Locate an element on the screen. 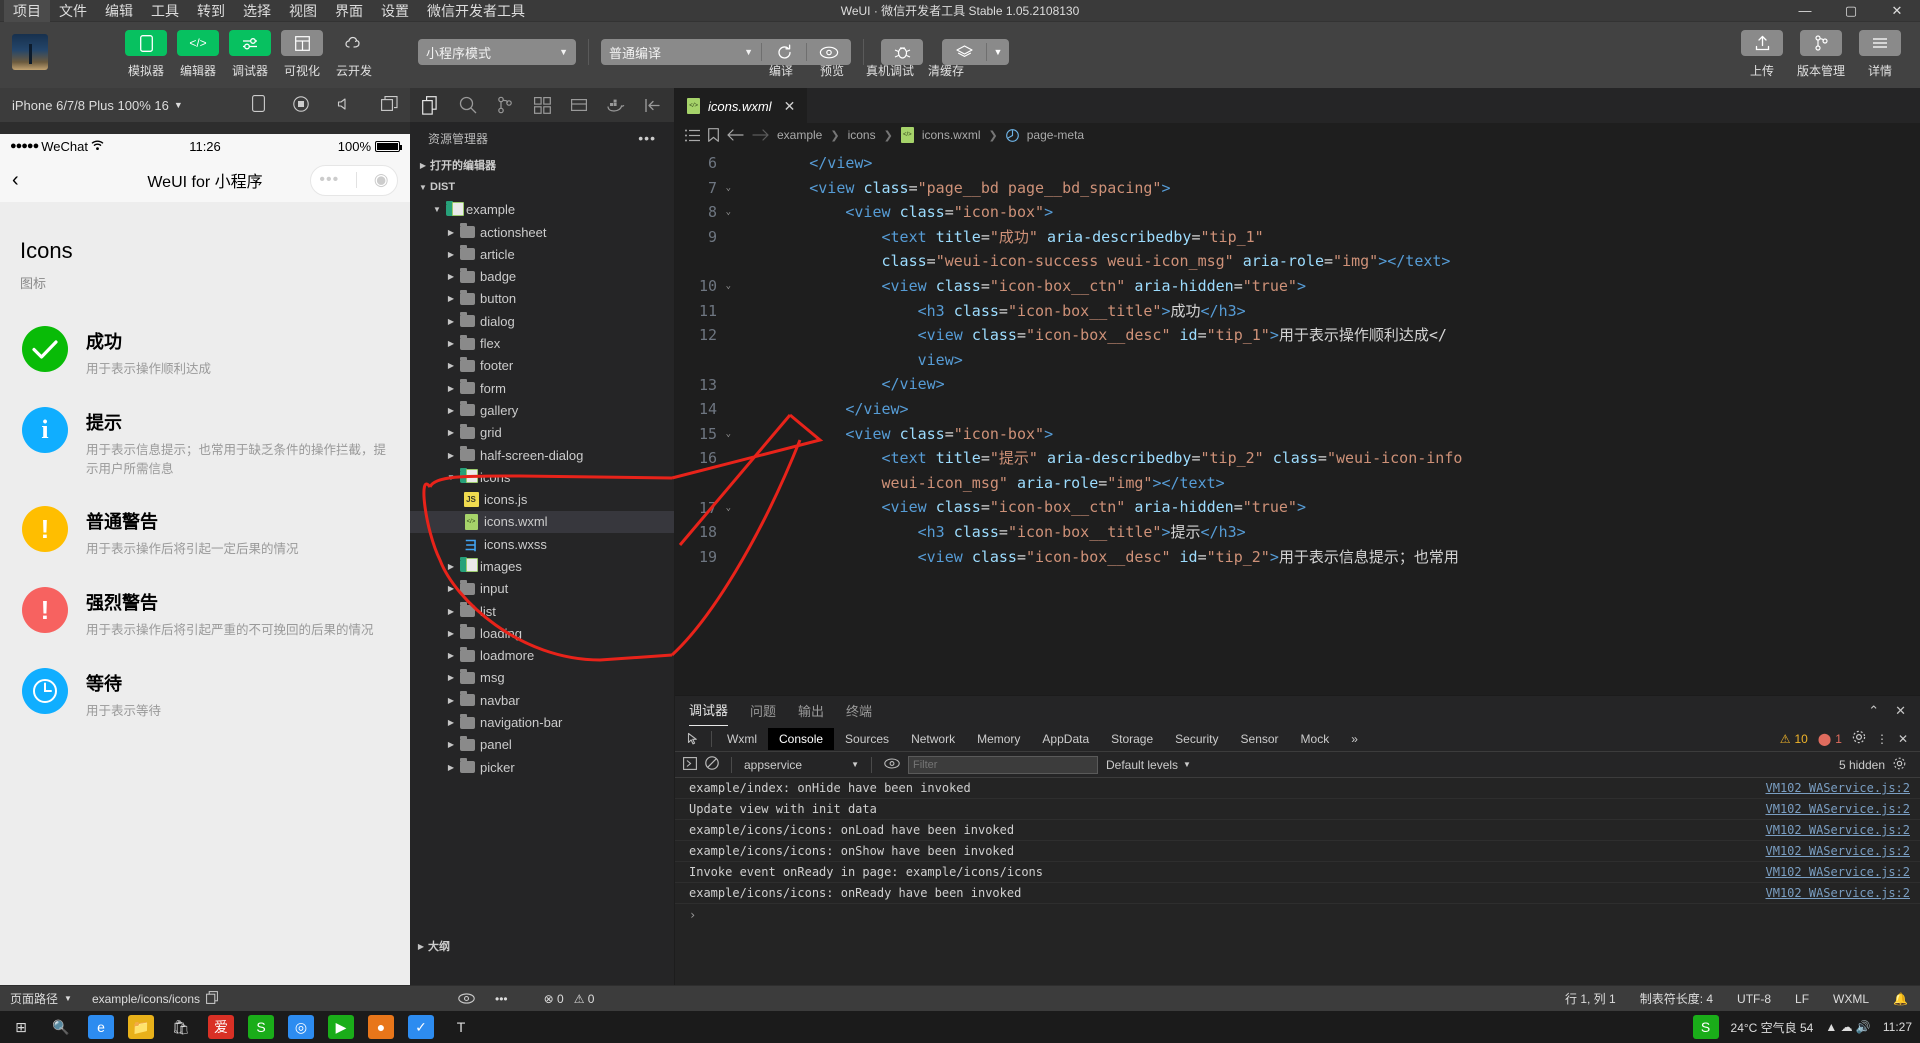 This screenshot has height=1043, width=1920. console-prompt: › is located at coordinates (1297, 914).